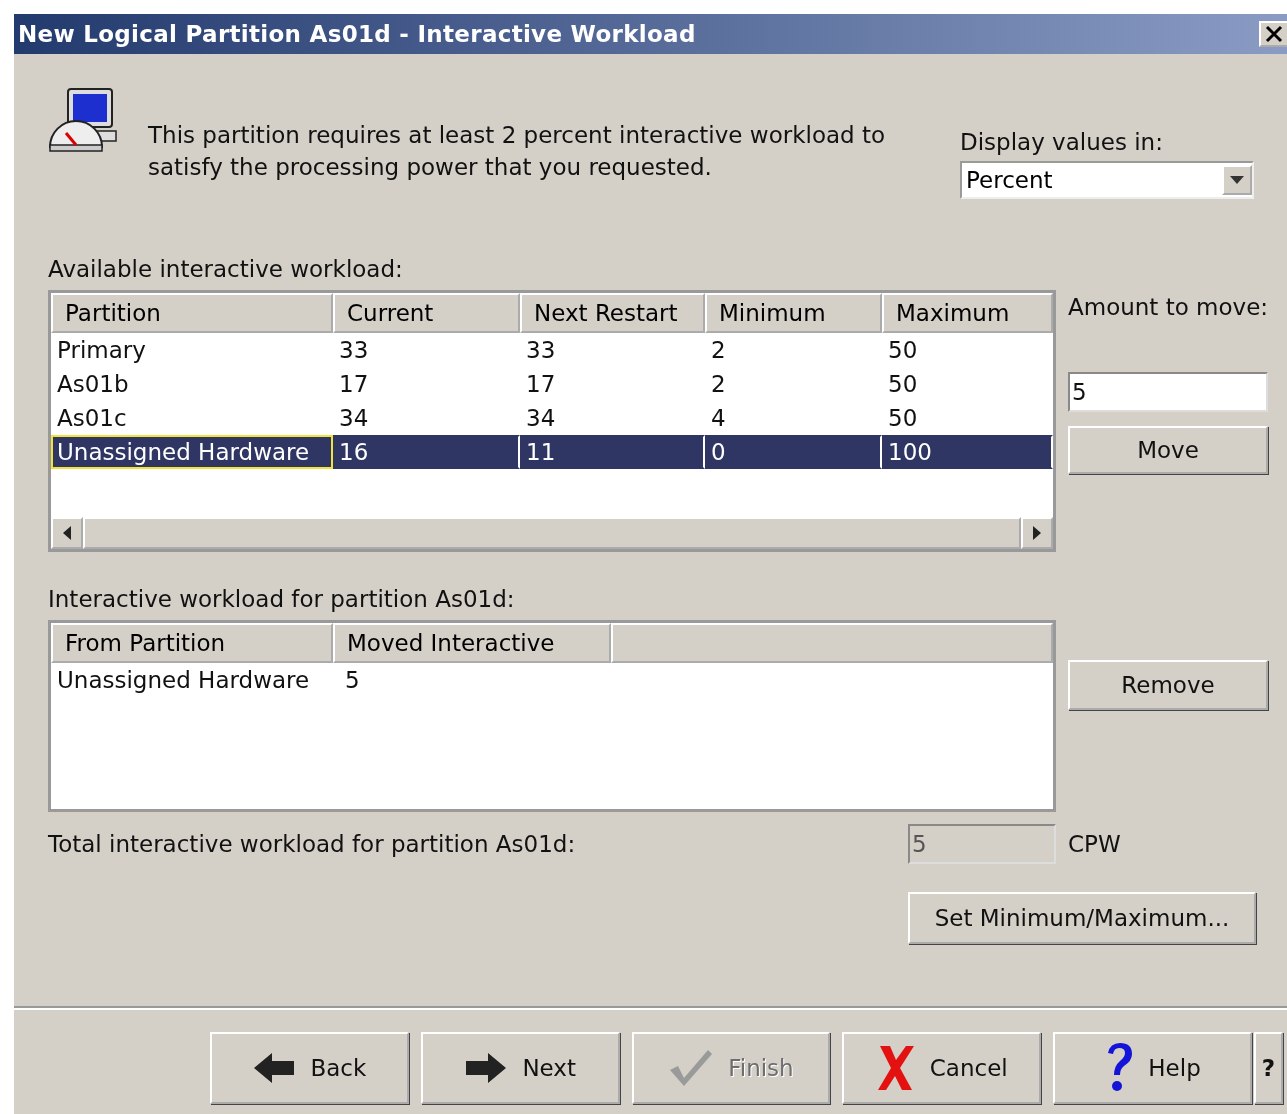  What do you see at coordinates (1168, 307) in the screenshot?
I see `amount-label: Amount to move:` at bounding box center [1168, 307].